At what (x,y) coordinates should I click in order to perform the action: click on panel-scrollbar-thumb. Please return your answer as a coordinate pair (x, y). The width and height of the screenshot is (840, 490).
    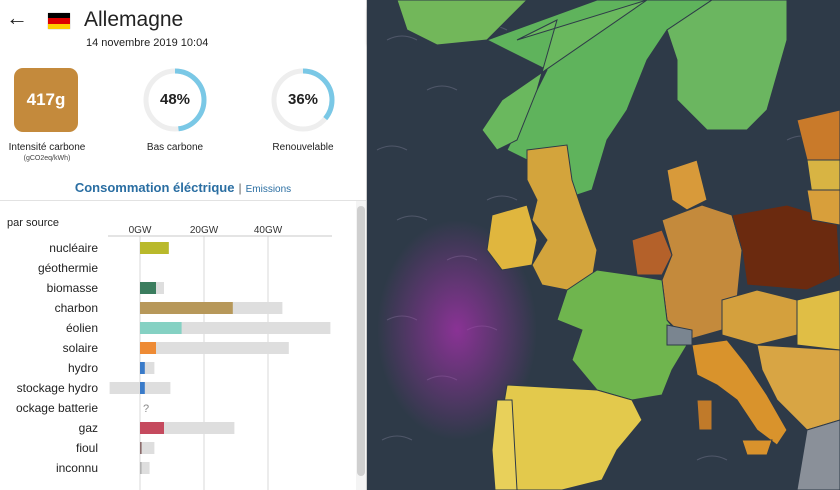
    Looking at the image, I should click on (361, 341).